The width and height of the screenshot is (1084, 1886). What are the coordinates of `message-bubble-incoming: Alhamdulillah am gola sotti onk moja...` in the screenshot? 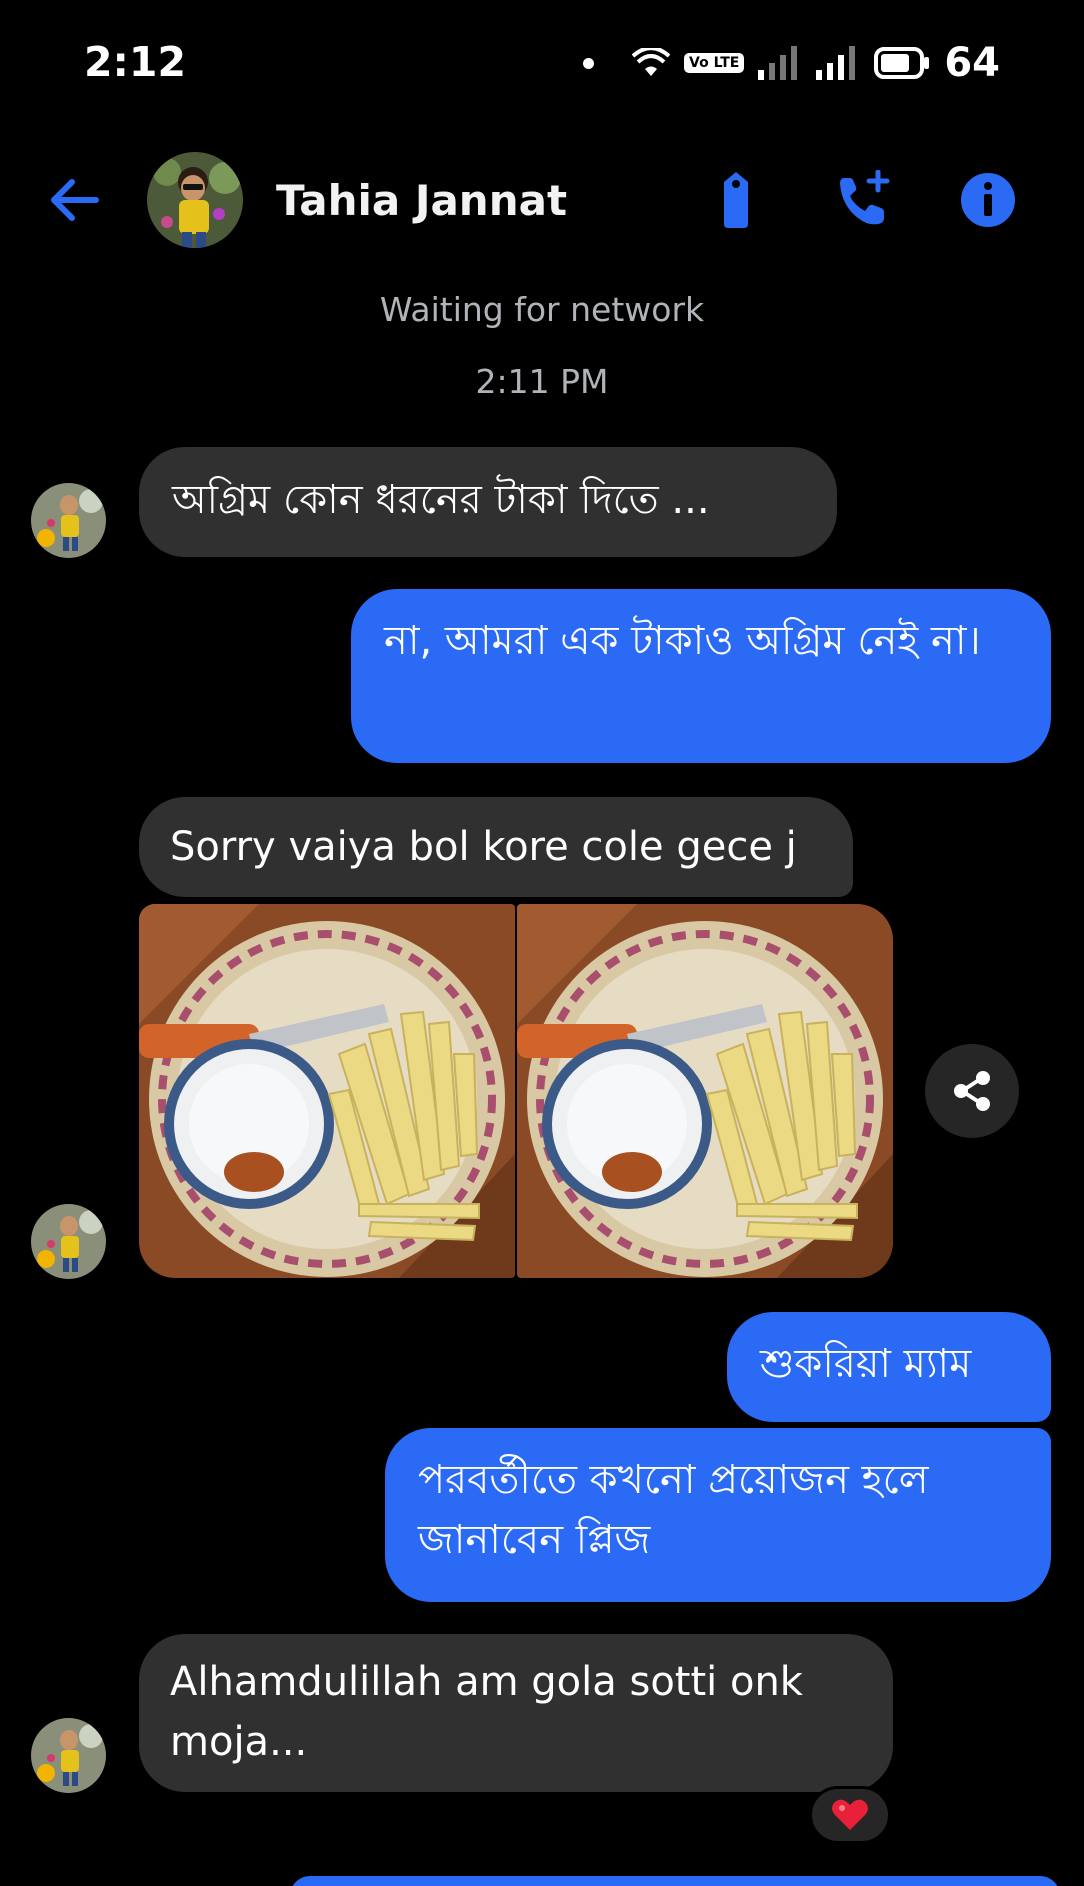 It's located at (516, 1713).